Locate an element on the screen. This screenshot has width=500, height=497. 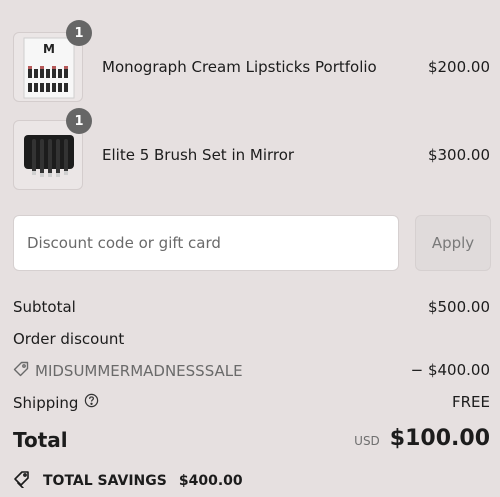
shipping-row: Shipping FREE is located at coordinates (251, 405).